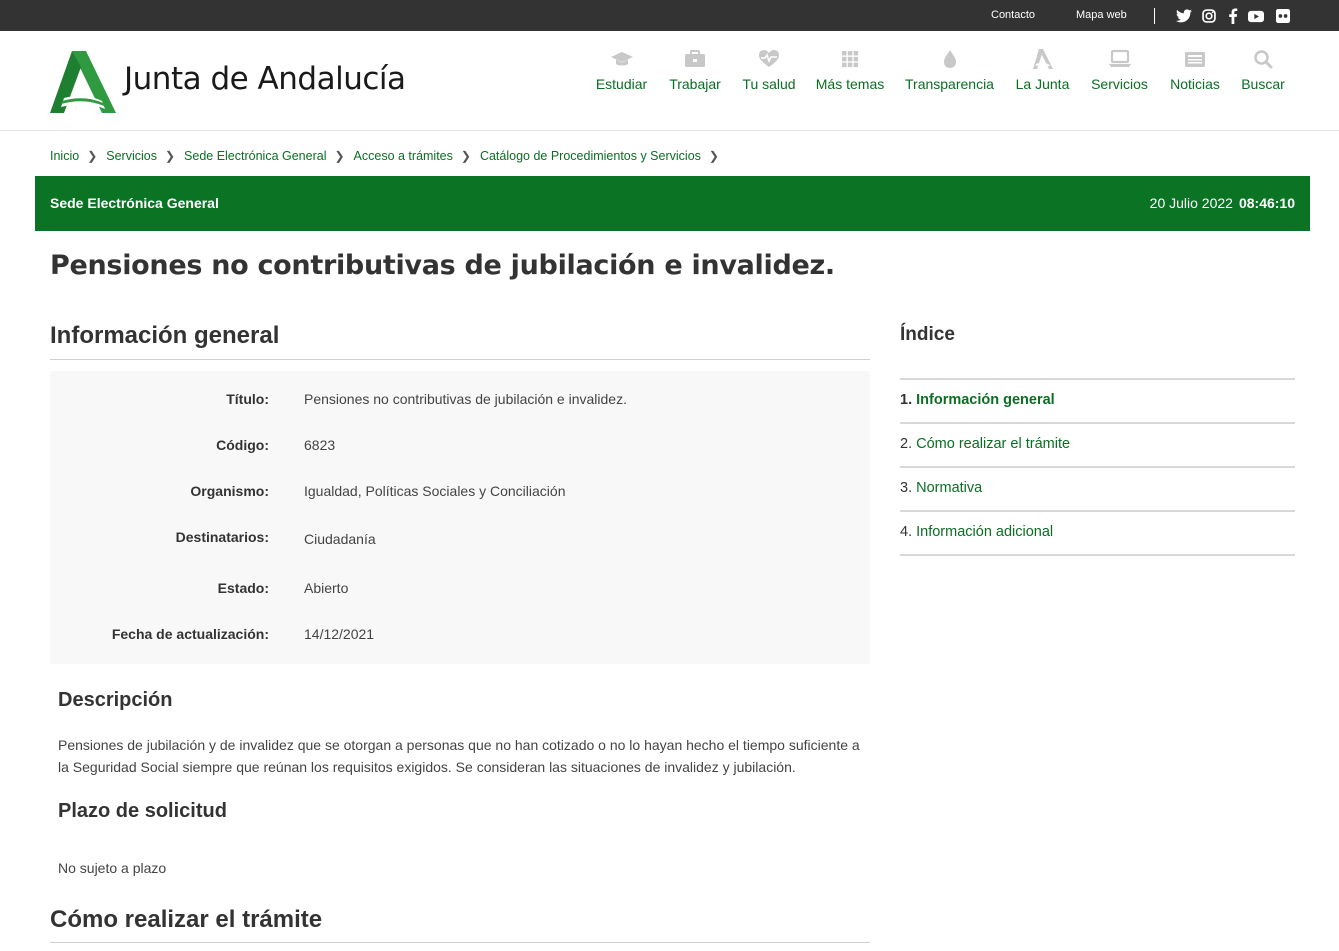 Image resolution: width=1339 pixels, height=951 pixels. What do you see at coordinates (320, 445) in the screenshot?
I see `info-value: 6823` at bounding box center [320, 445].